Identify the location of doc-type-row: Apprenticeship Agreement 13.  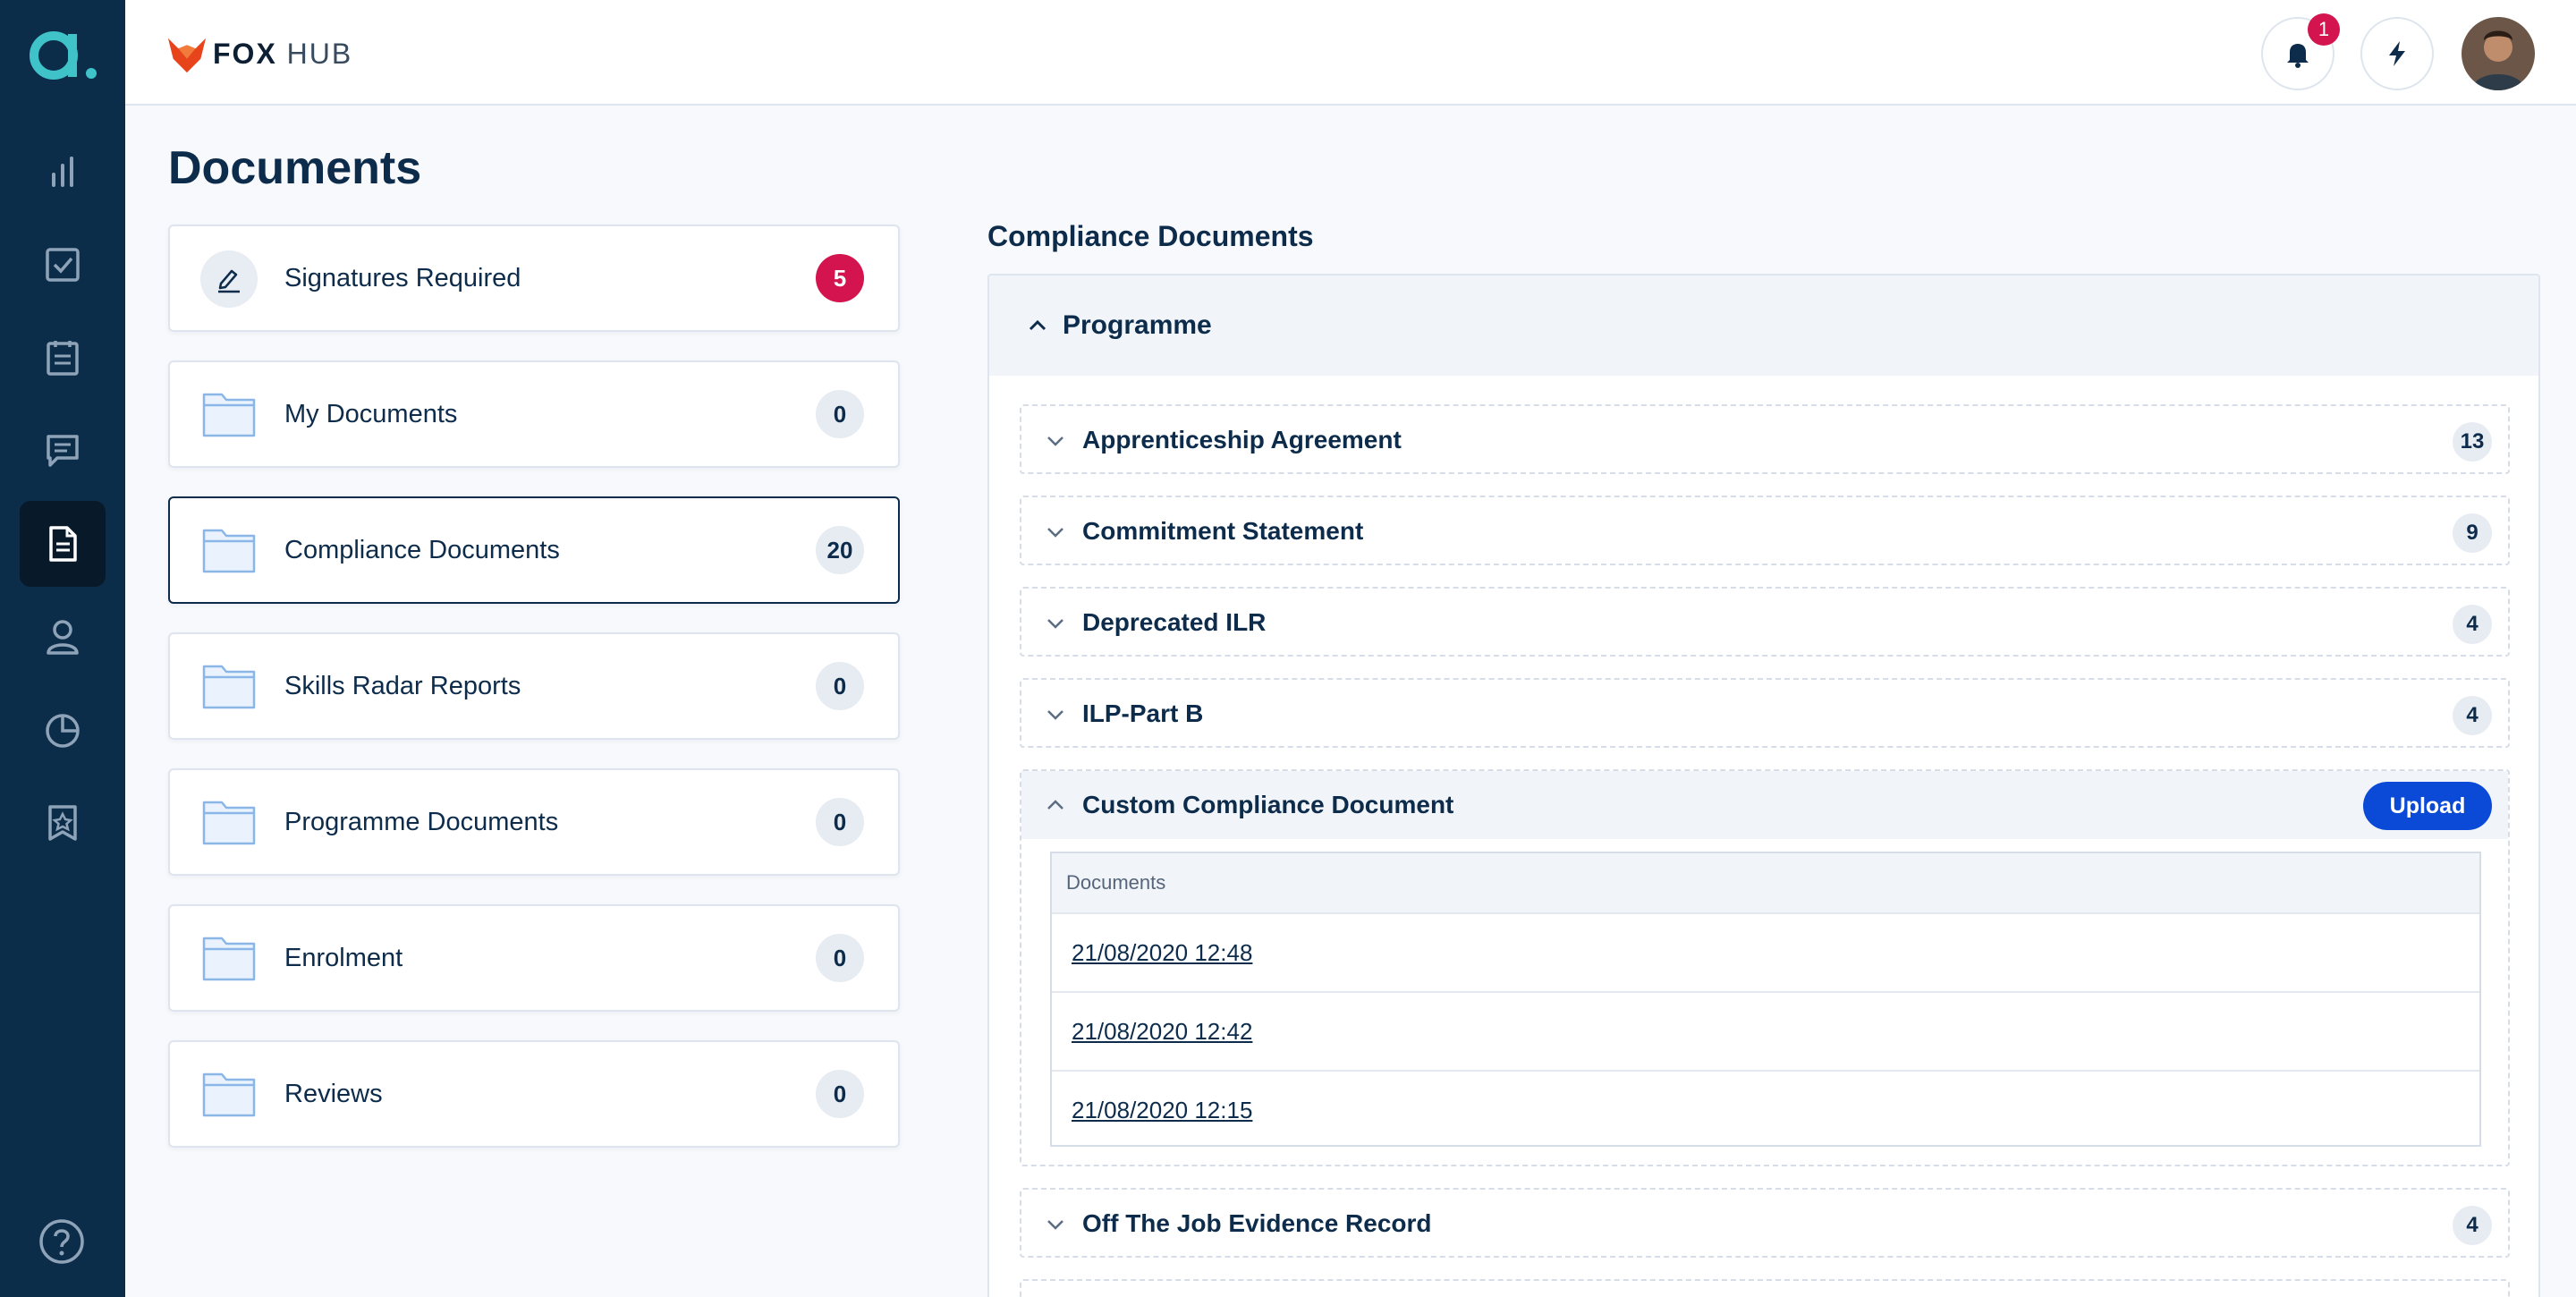
(1765, 439).